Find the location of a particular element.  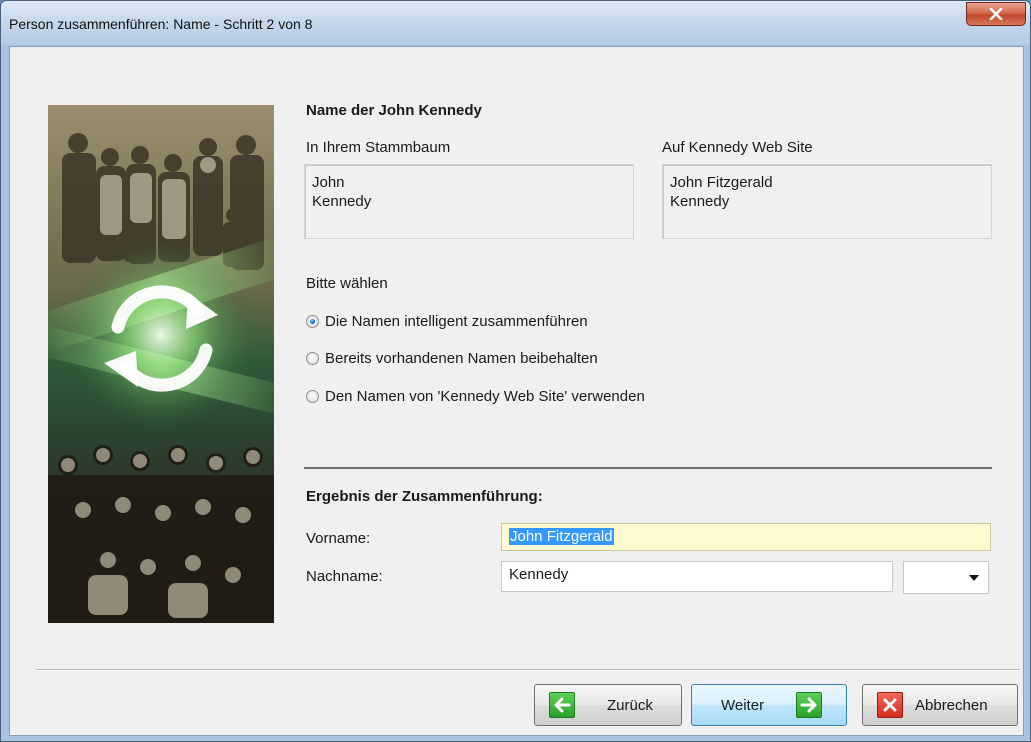

last-name-input: Kennedy is located at coordinates (697, 576).